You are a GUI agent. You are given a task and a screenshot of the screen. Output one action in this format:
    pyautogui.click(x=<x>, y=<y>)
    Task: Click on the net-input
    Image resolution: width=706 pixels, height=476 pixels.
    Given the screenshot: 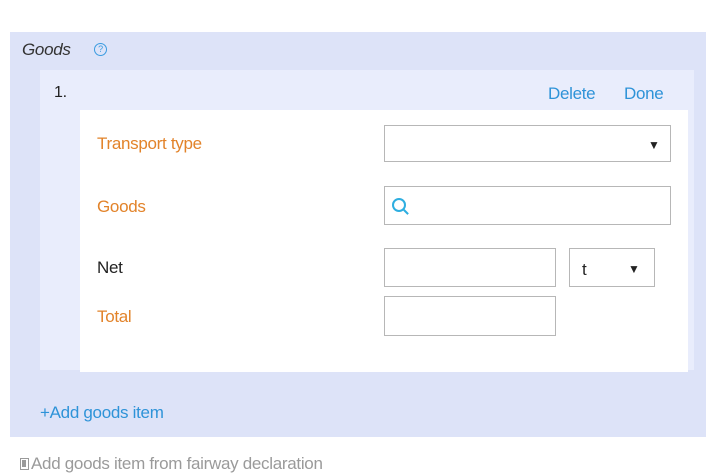 What is the action you would take?
    pyautogui.click(x=470, y=267)
    